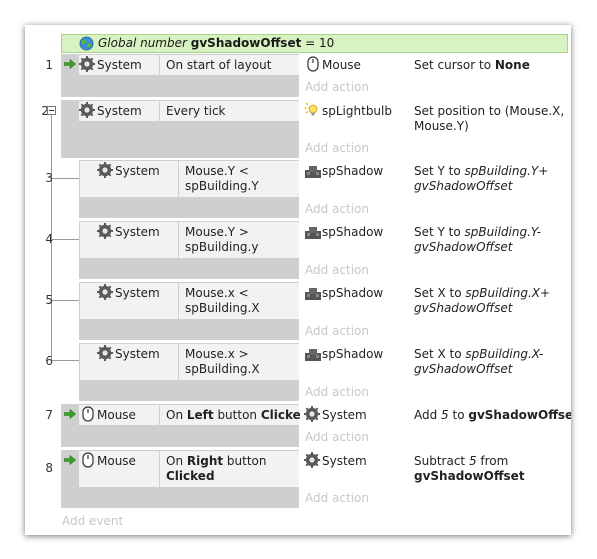 Image resolution: width=597 pixels, height=559 pixels. Describe the element at coordinates (492, 461) in the screenshot. I see `action-text-plain: from` at that location.